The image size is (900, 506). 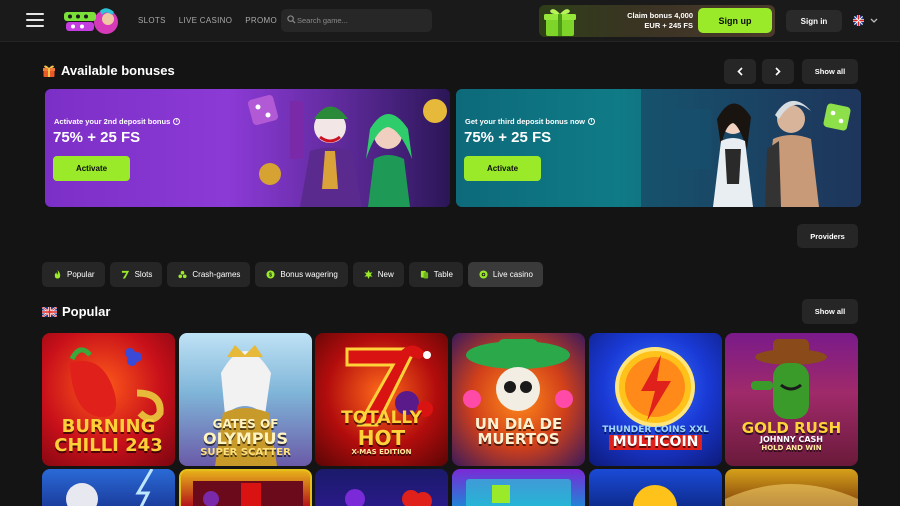 I want to click on nav-live-casino: LIVE CASINO, so click(x=206, y=20).